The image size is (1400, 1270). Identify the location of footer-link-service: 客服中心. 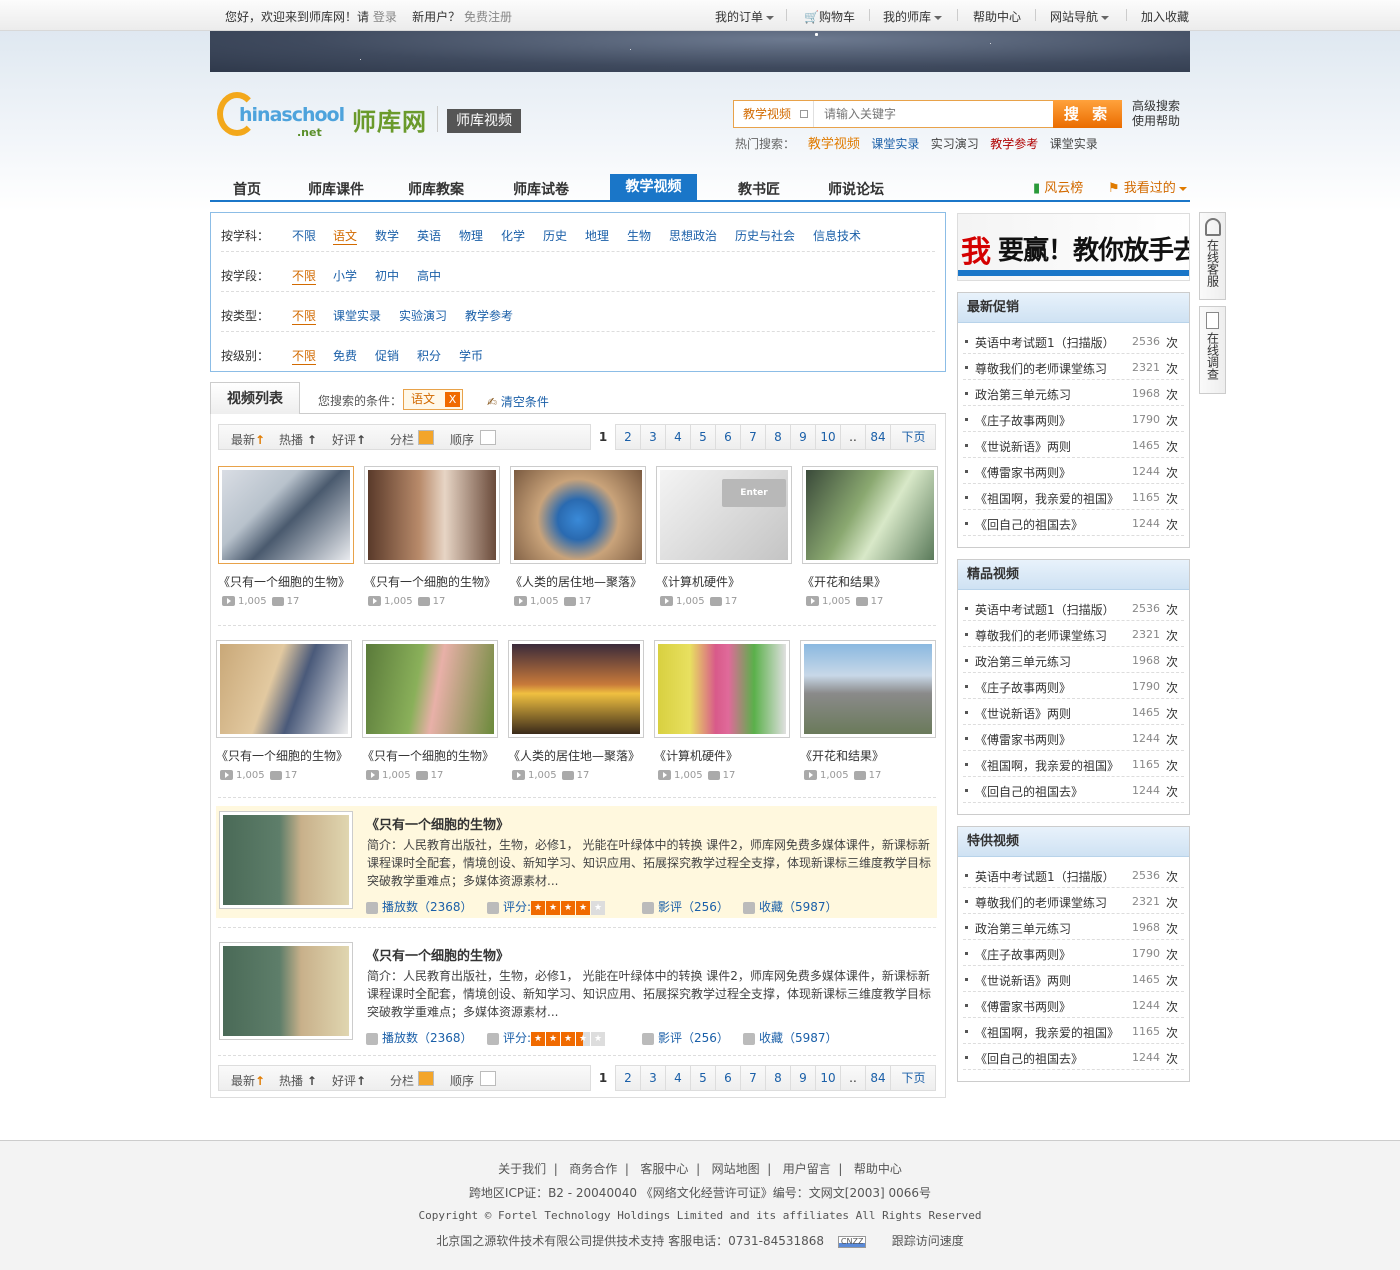
(664, 1169).